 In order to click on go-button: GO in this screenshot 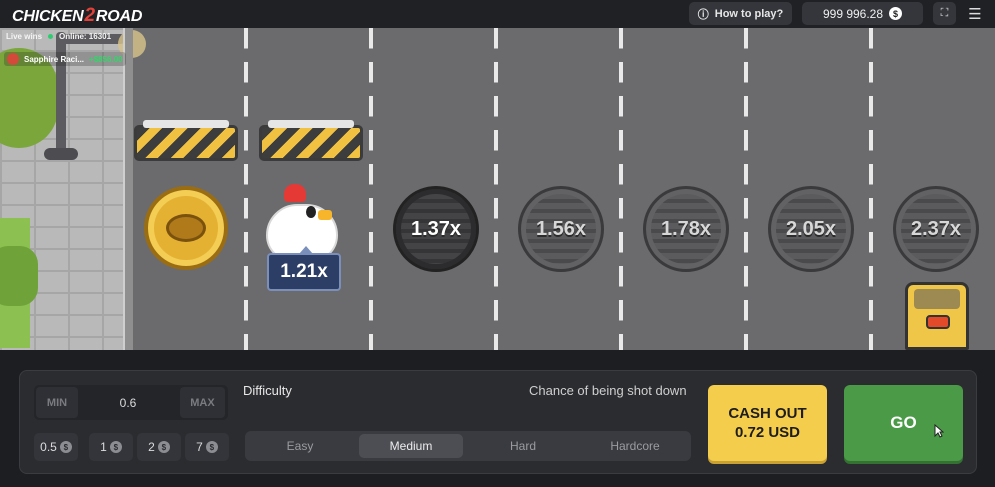, I will do `click(903, 423)`.